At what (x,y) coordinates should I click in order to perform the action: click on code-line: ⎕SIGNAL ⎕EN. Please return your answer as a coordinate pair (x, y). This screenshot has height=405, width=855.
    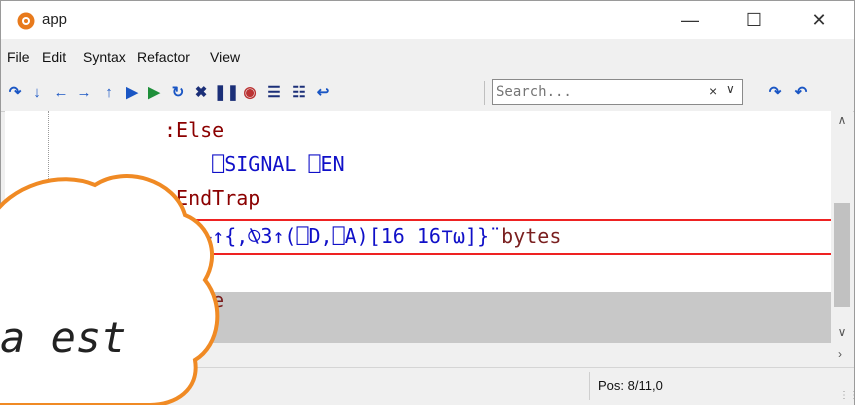
    Looking at the image, I should click on (254, 164).